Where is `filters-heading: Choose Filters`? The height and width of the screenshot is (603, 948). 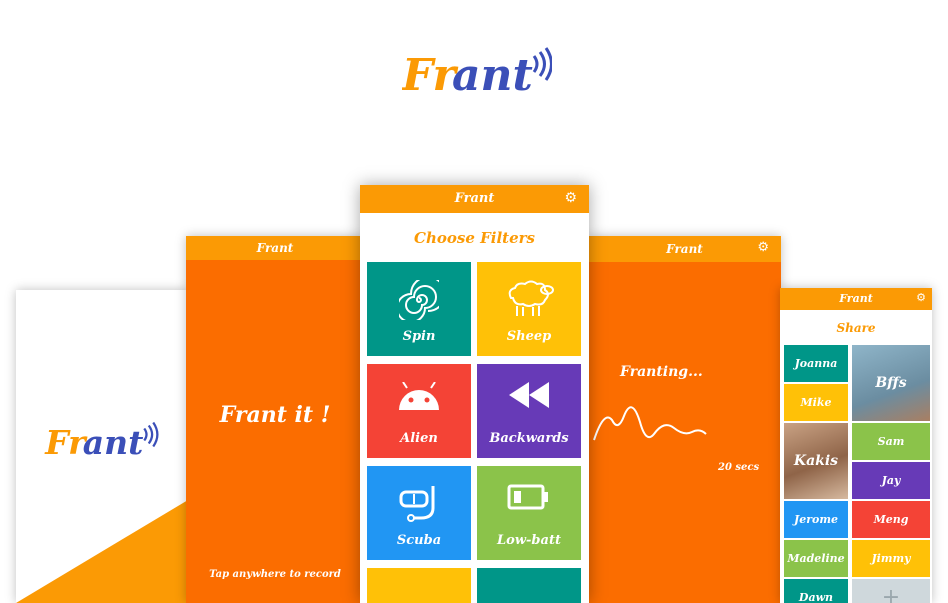 filters-heading: Choose Filters is located at coordinates (474, 238).